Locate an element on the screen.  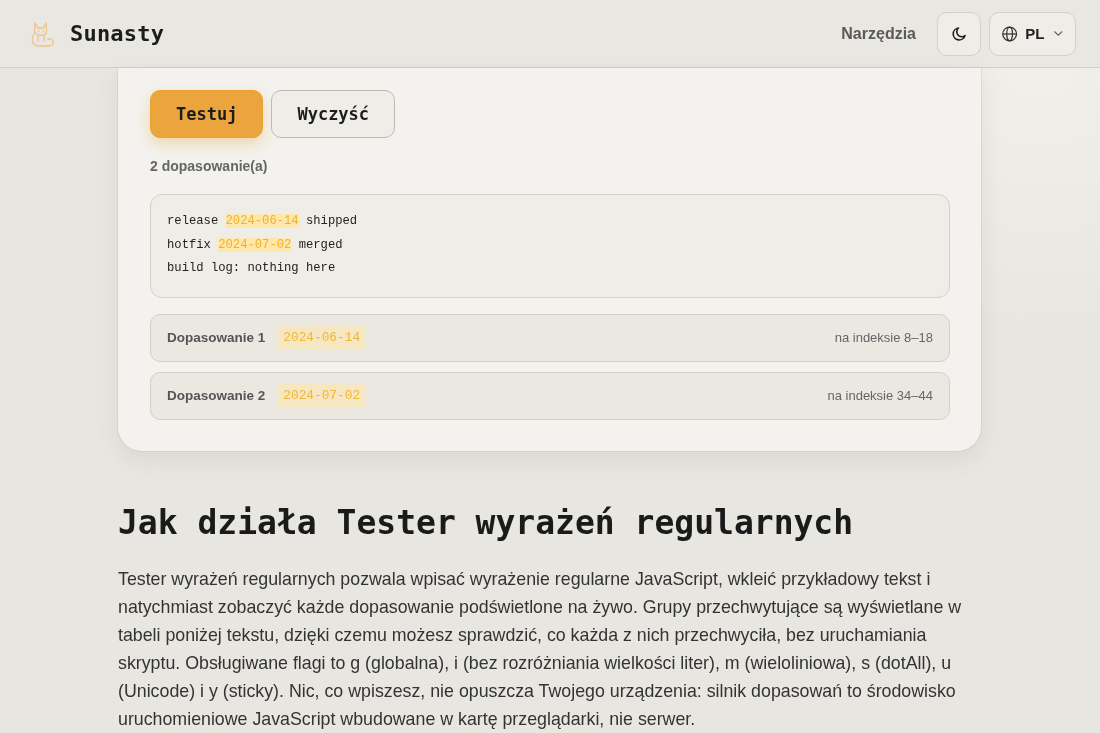
clear-button: Wyczyść is located at coordinates (333, 114).